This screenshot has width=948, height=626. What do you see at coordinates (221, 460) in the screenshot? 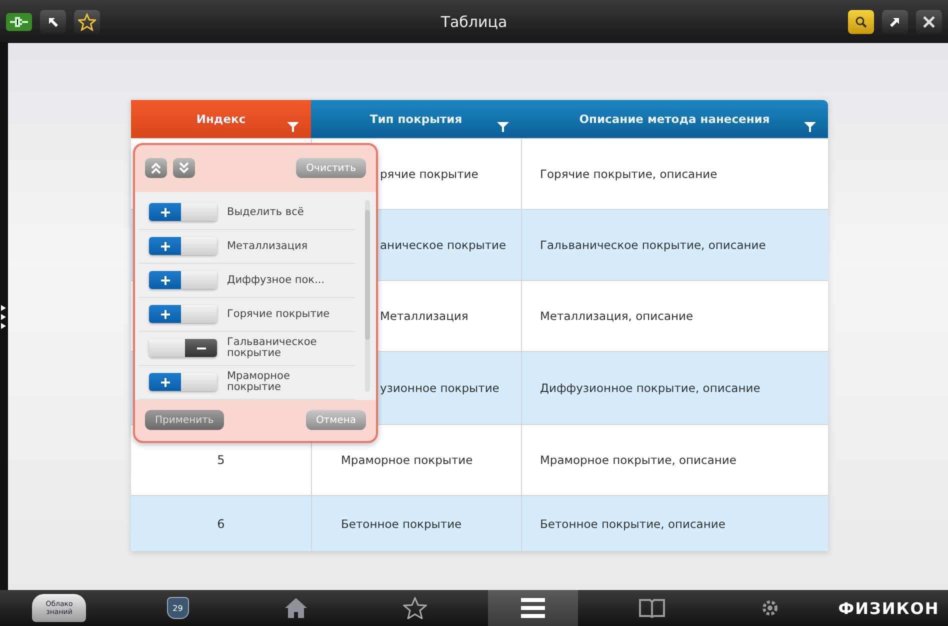
I see `table-cell: 5` at bounding box center [221, 460].